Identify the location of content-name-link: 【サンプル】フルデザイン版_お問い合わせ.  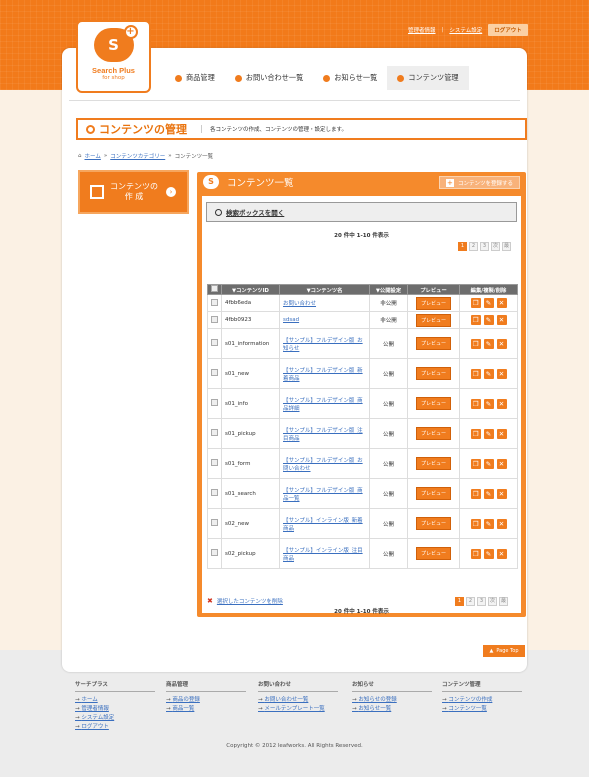
(323, 465).